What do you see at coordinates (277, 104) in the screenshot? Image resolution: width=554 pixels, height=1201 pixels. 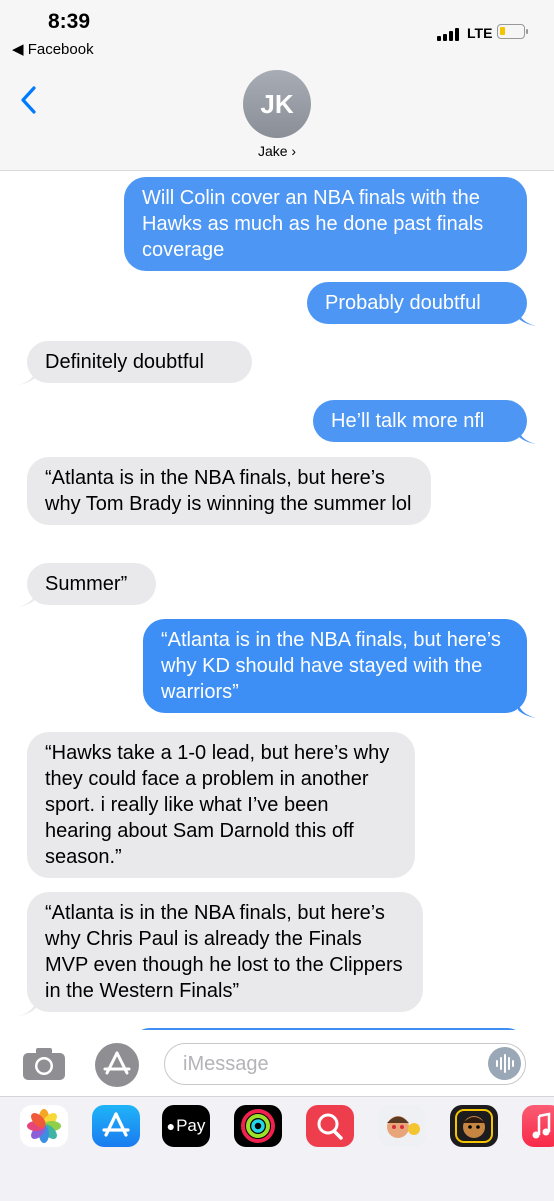 I see `contact-avatar: JK` at bounding box center [277, 104].